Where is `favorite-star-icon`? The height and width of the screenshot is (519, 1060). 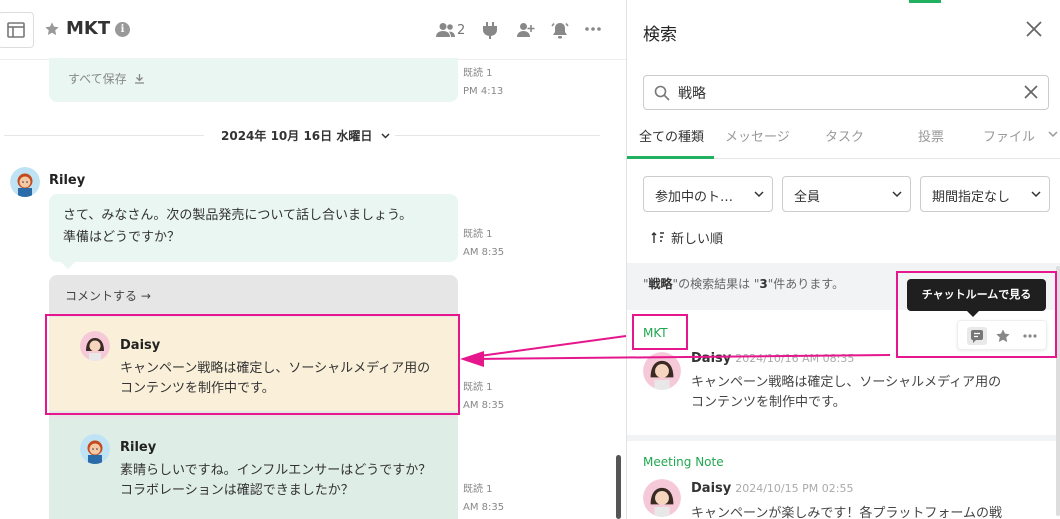 favorite-star-icon is located at coordinates (52, 29).